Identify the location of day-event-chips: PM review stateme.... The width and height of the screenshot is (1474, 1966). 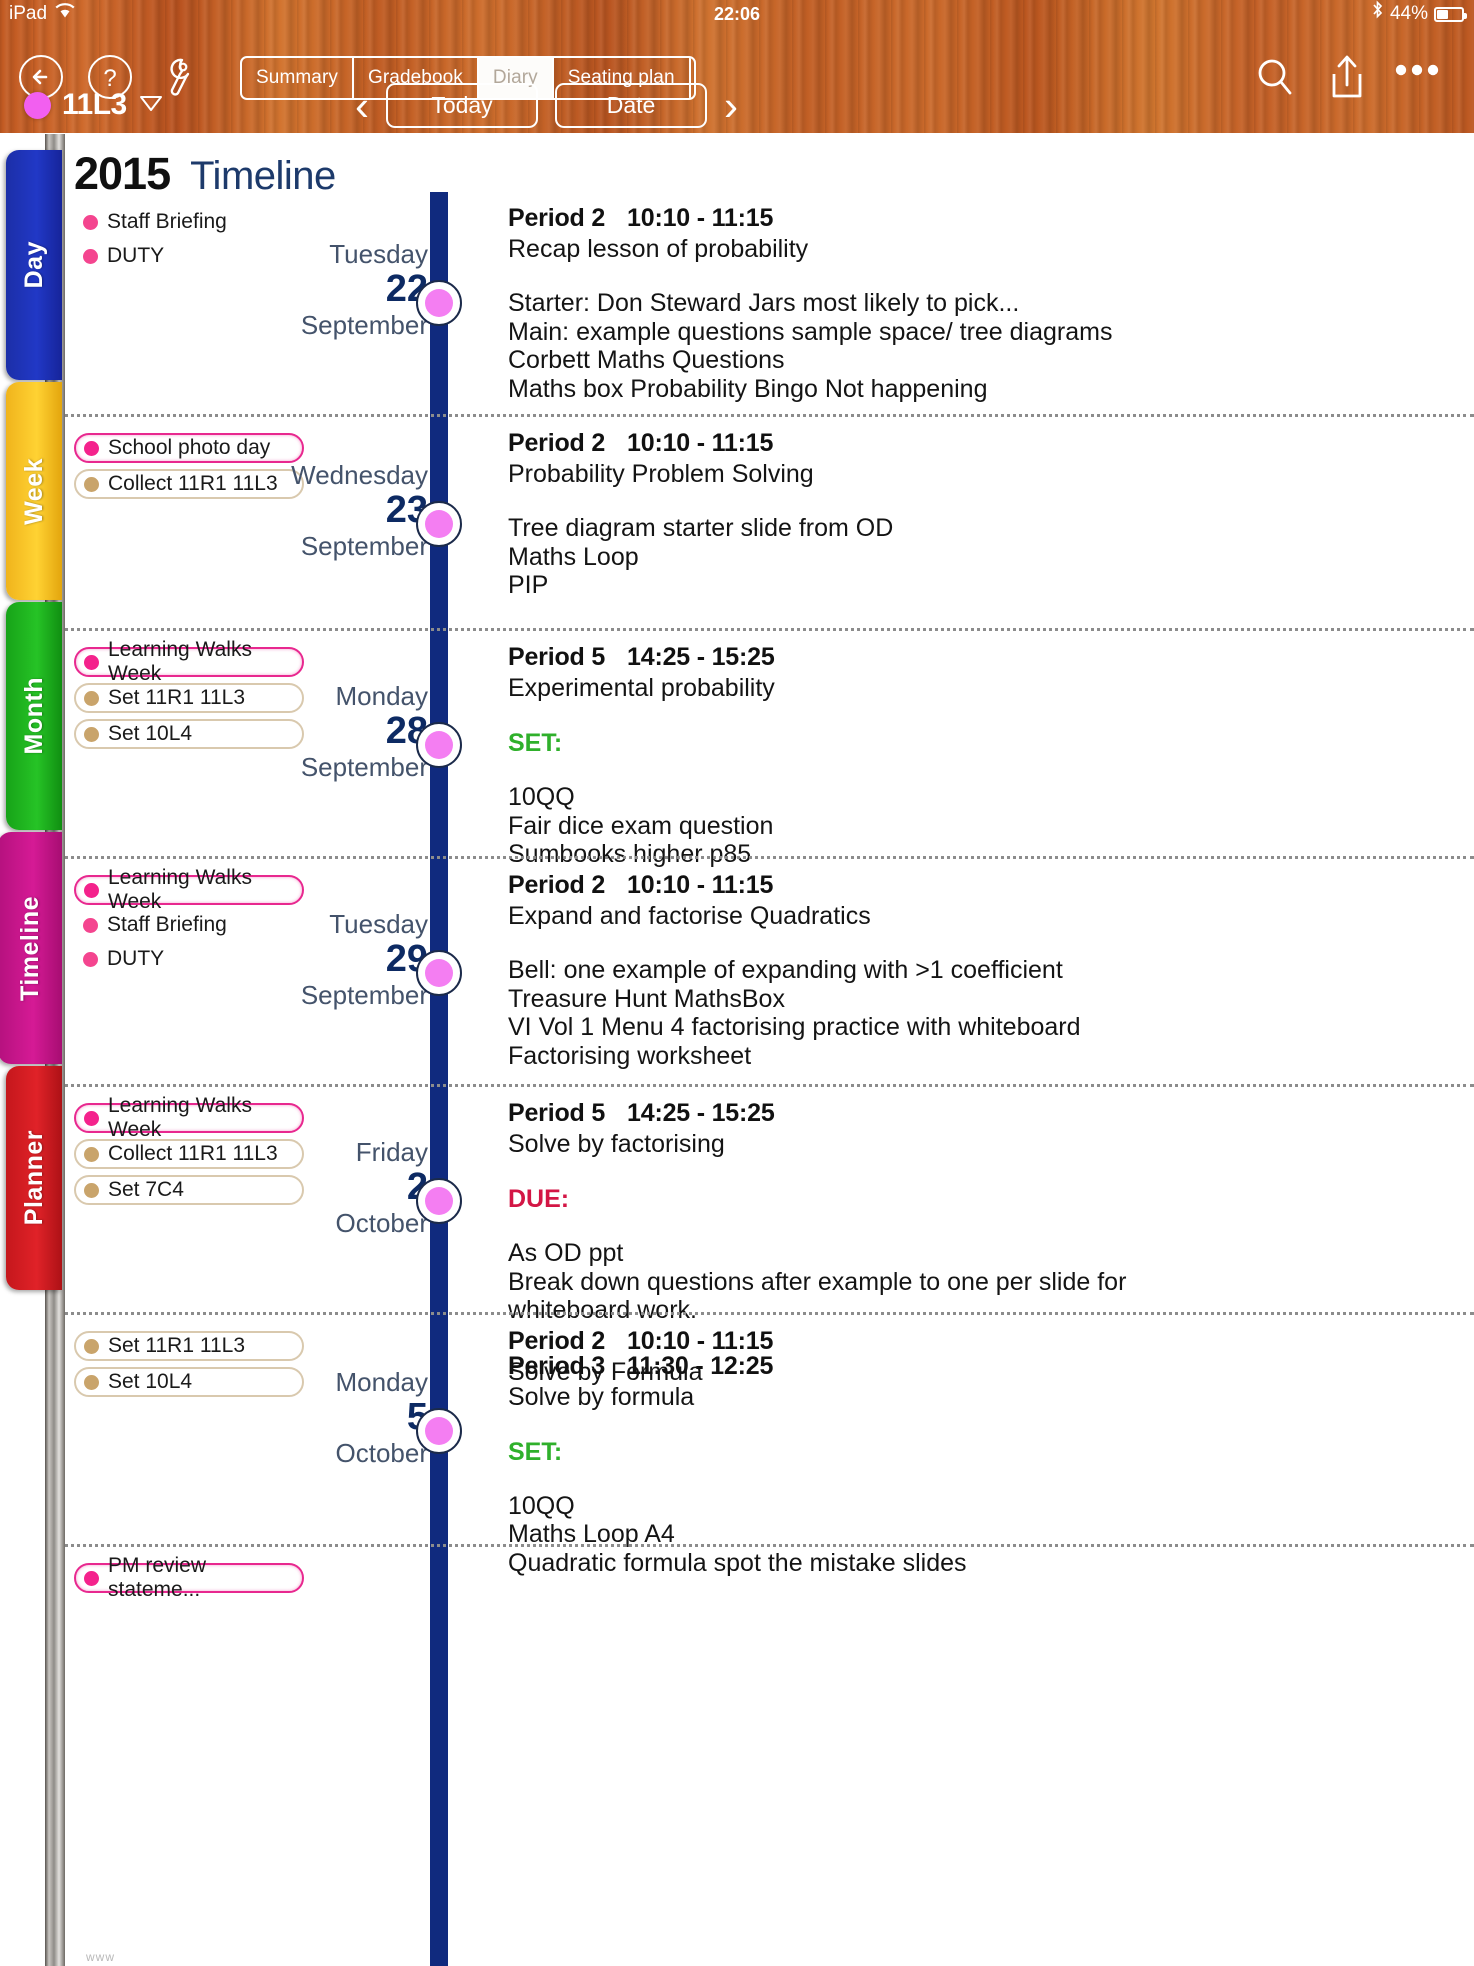
(189, 1577).